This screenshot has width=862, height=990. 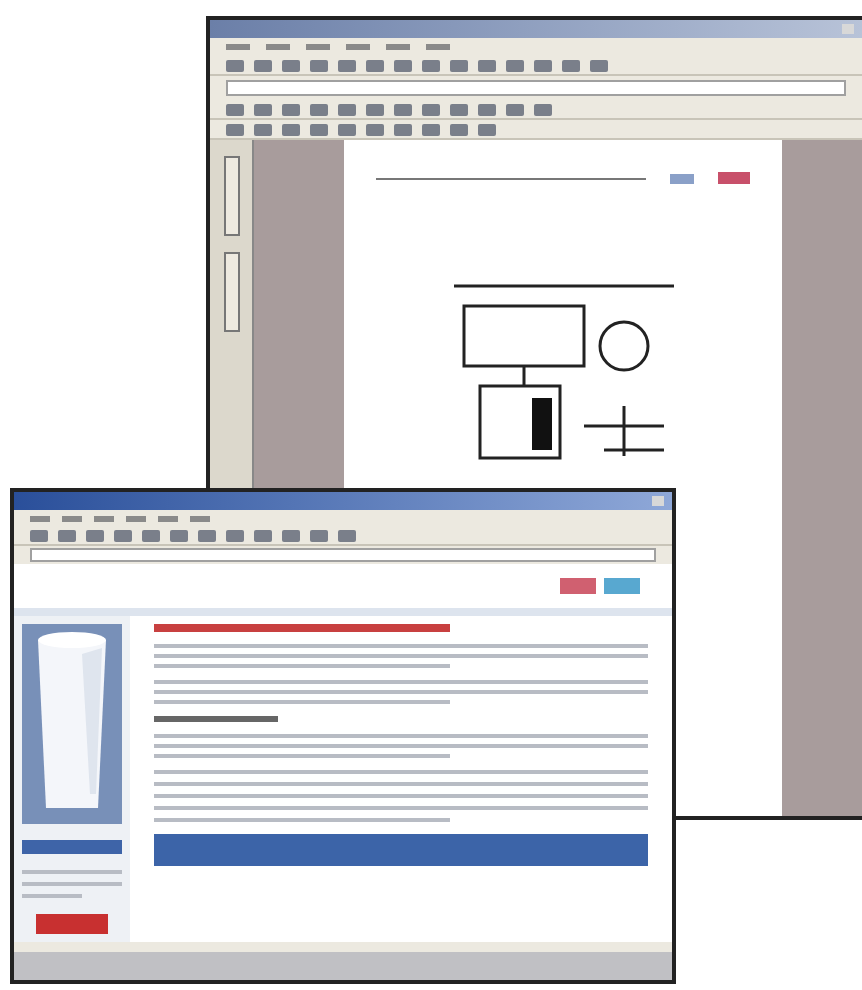 I want to click on subheading-drawing, so click(x=216, y=719).